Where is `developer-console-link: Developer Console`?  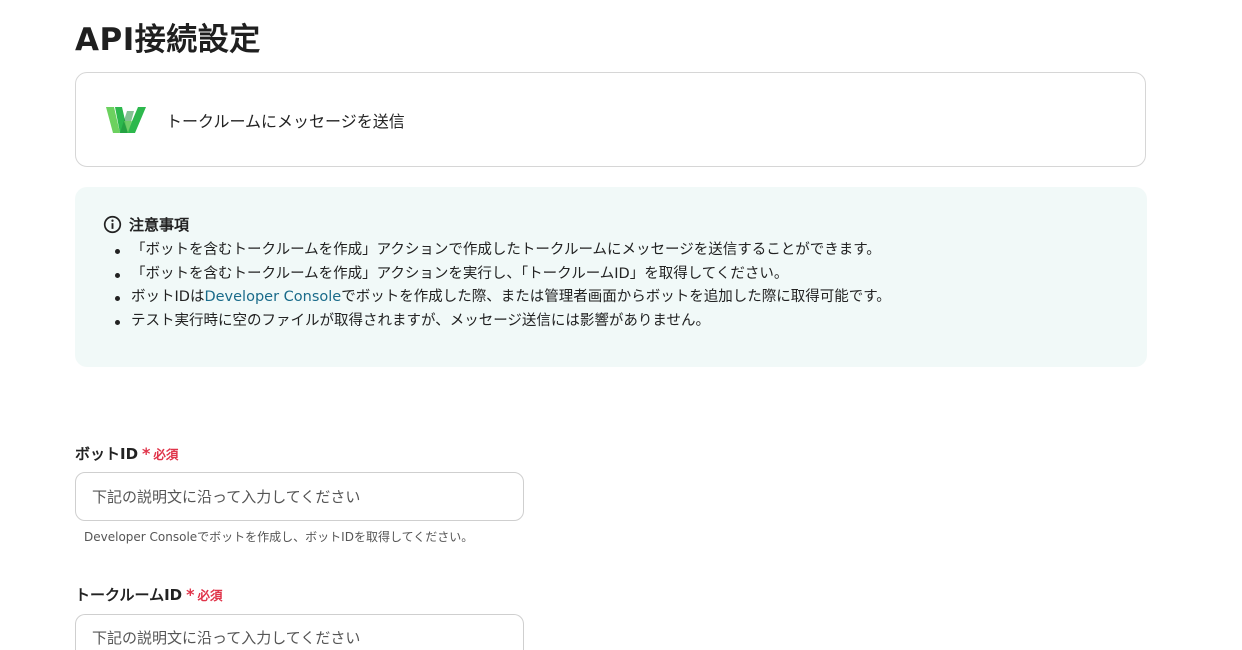 developer-console-link: Developer Console is located at coordinates (272, 297).